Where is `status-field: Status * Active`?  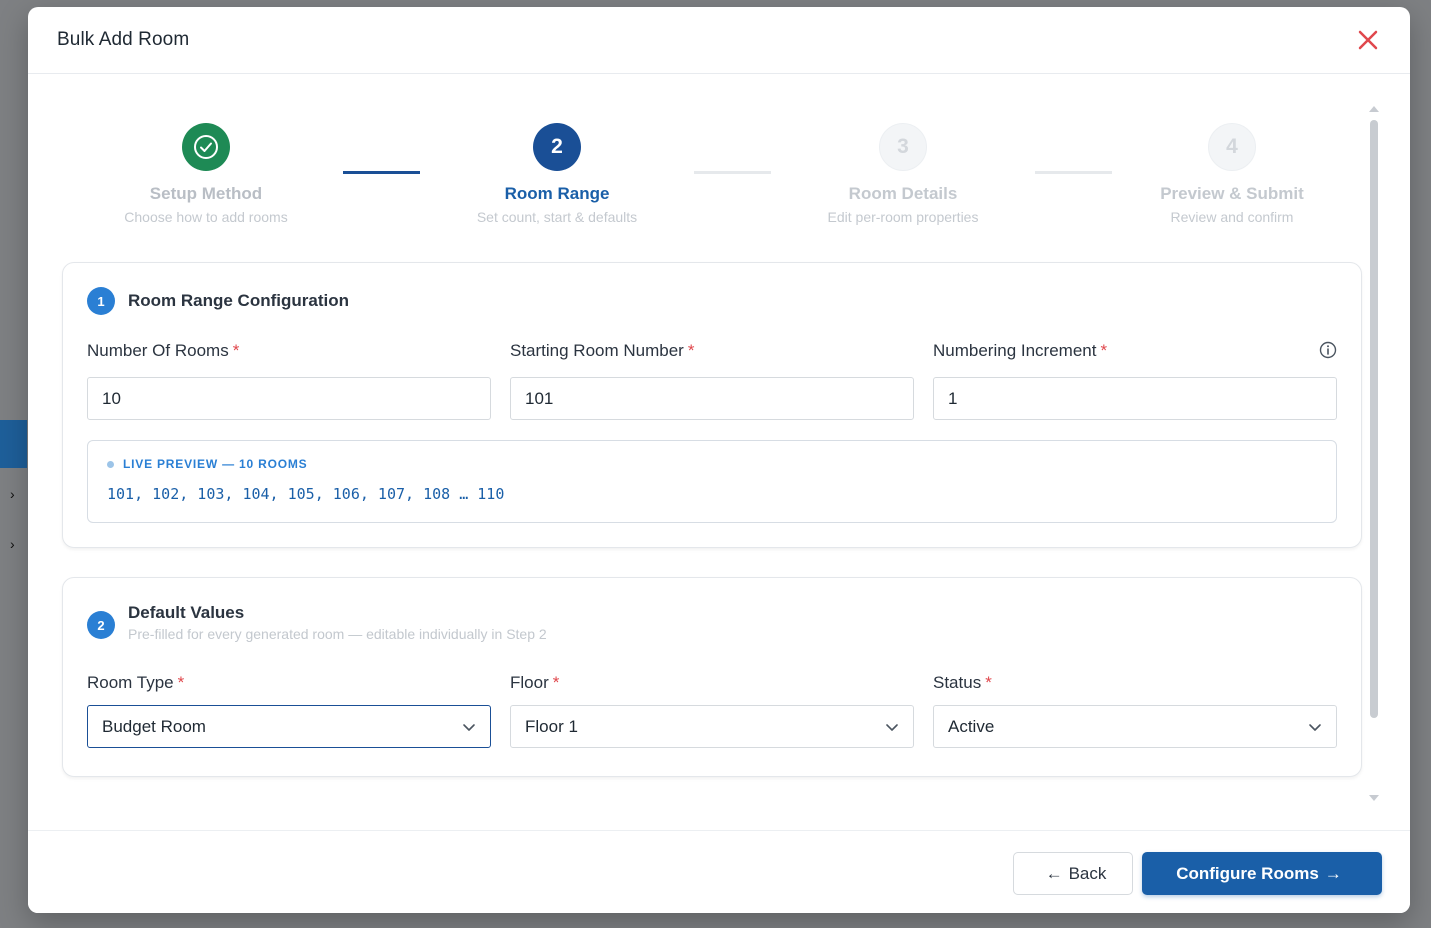
status-field: Status * Active is located at coordinates (1135, 710).